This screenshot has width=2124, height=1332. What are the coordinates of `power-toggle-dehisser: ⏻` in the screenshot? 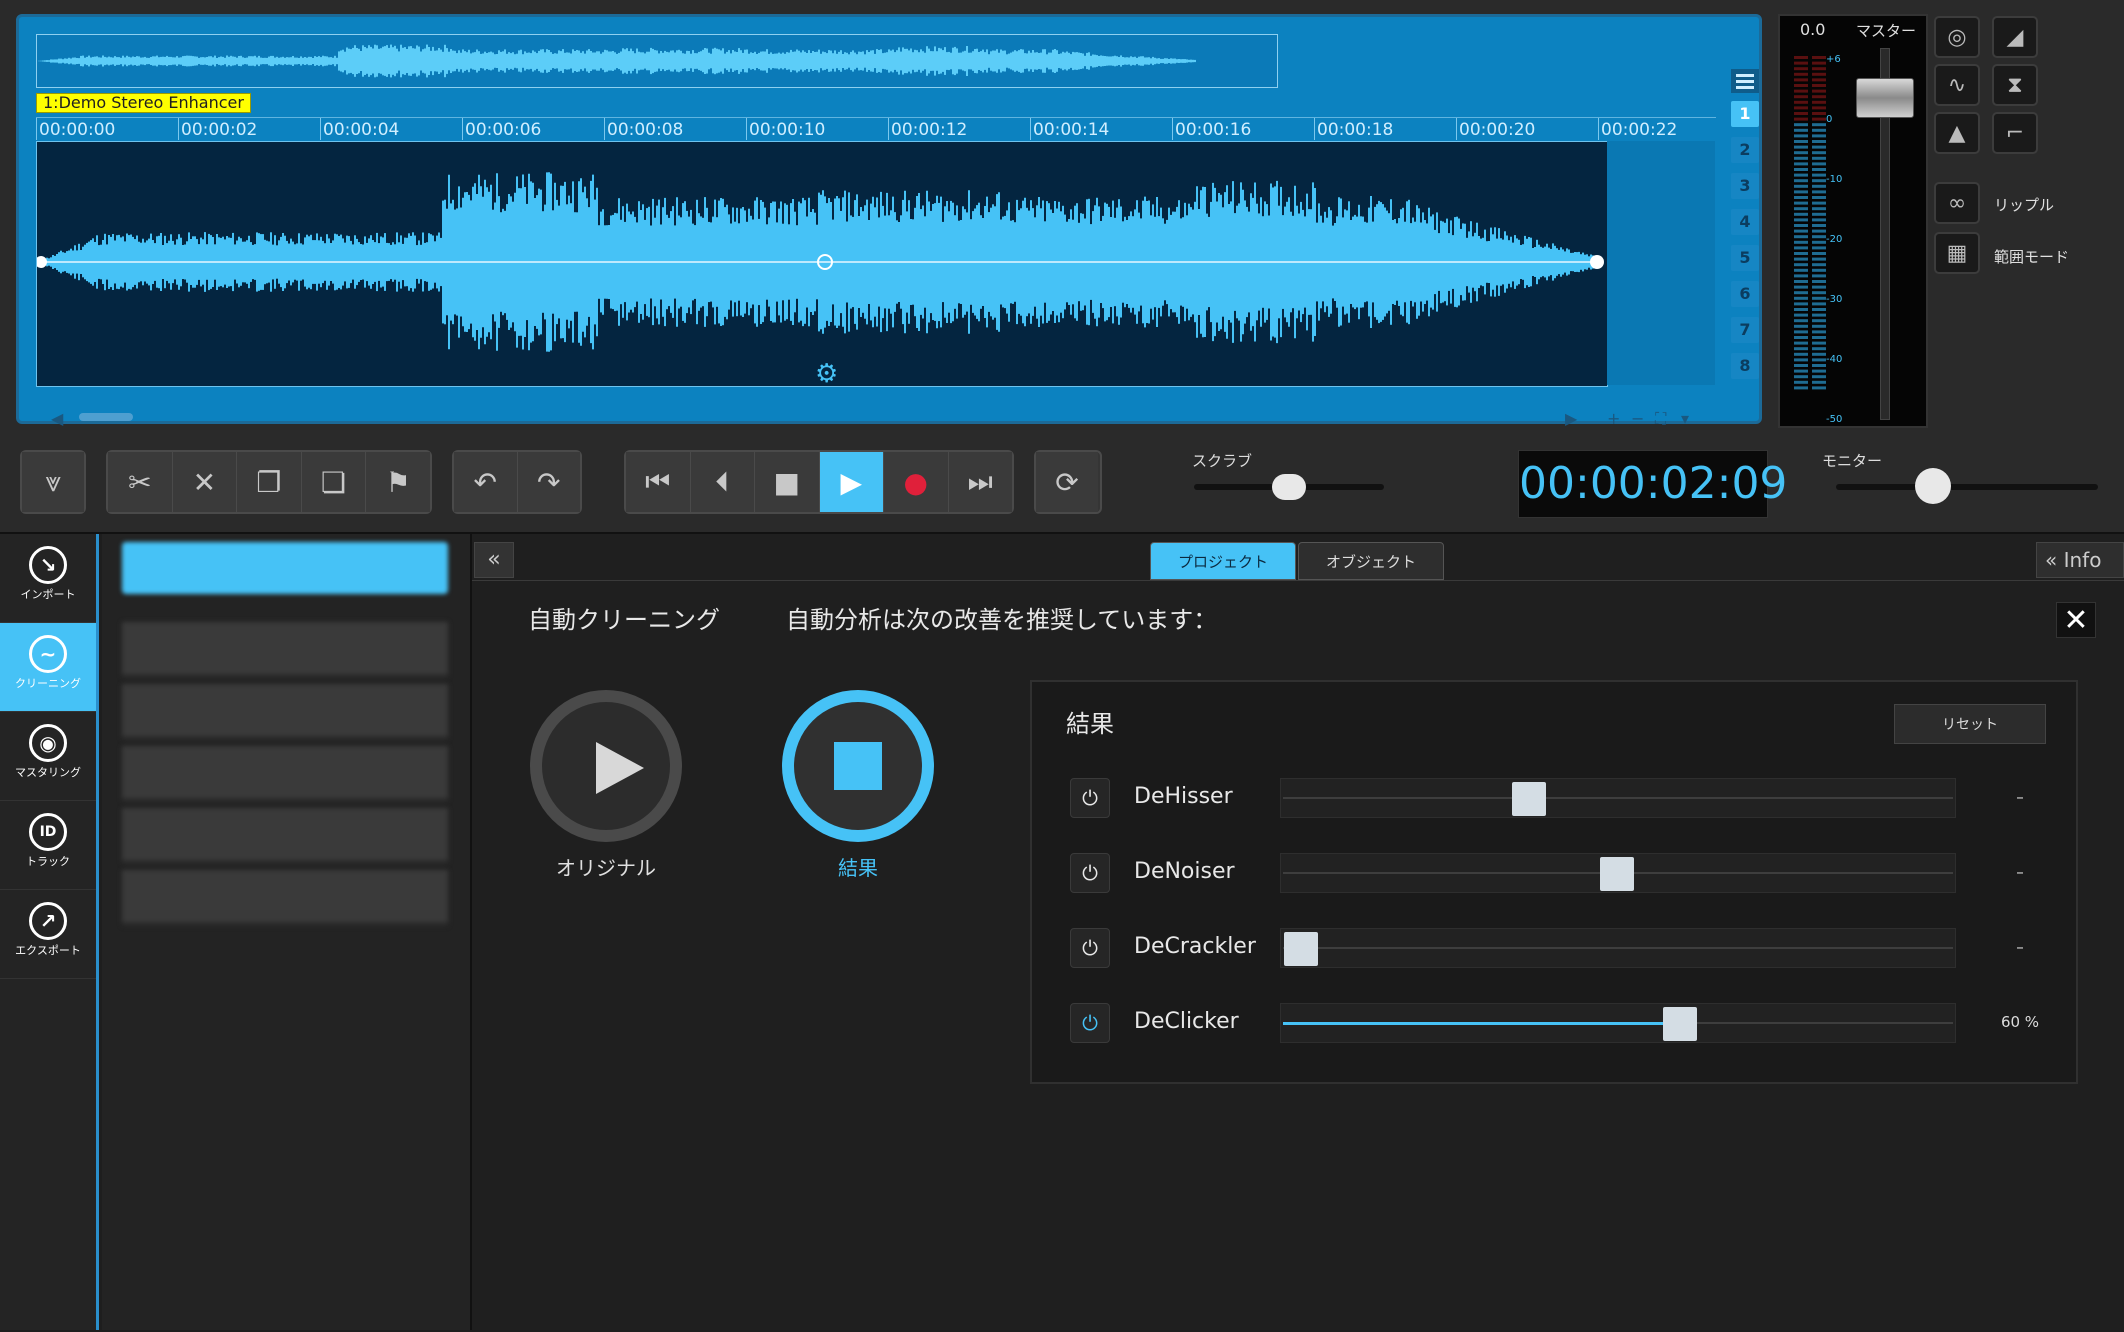 It's located at (1090, 798).